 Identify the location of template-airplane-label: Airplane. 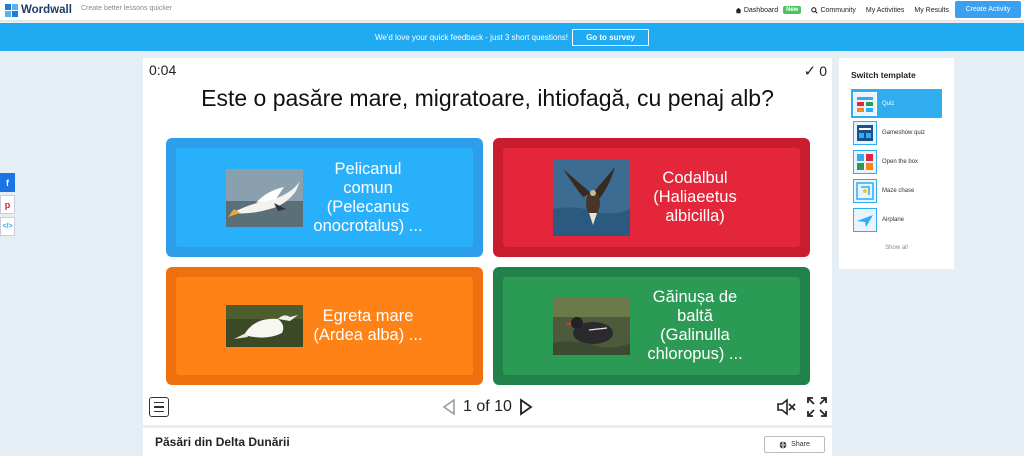
(893, 219).